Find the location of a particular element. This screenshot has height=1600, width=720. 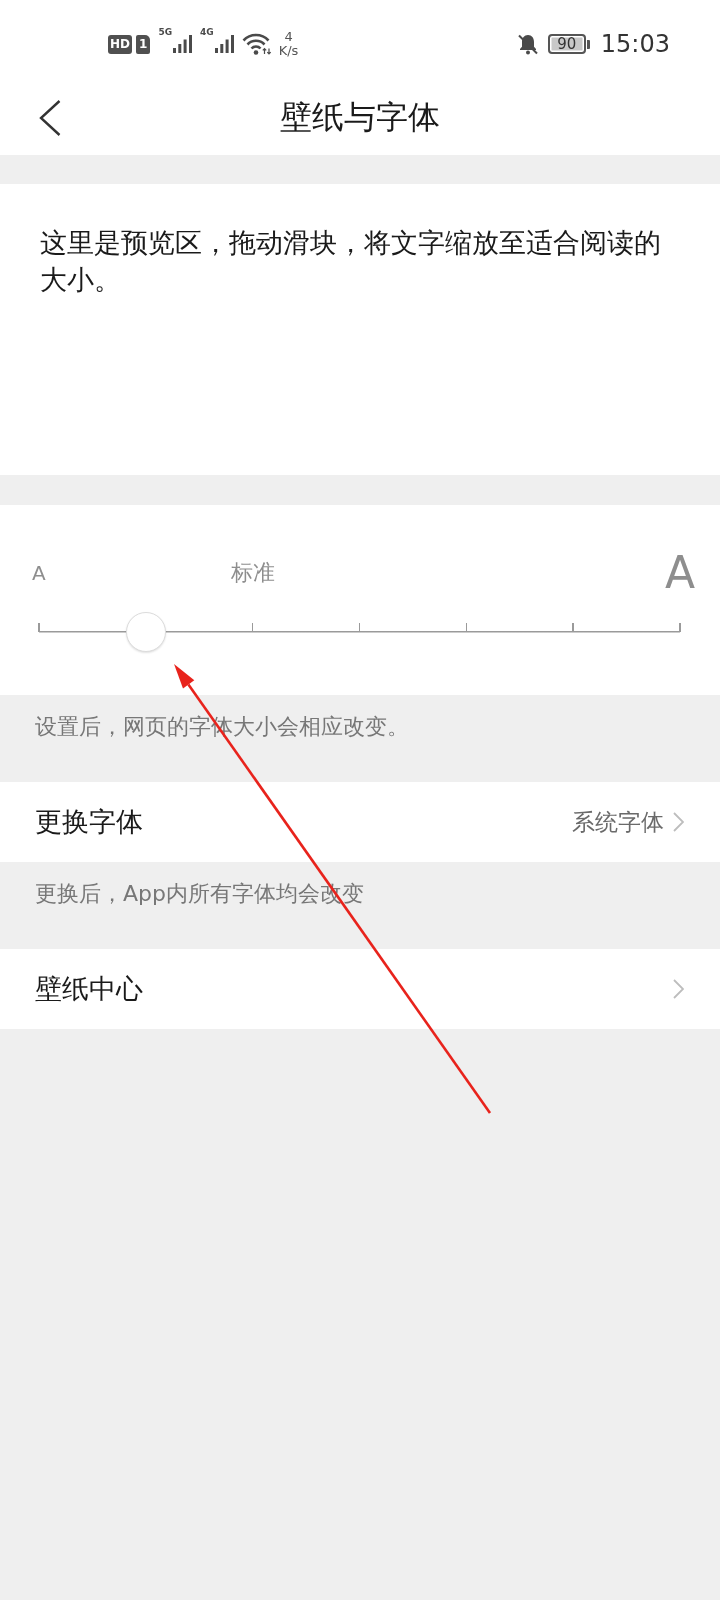

row-value: 系统字体 is located at coordinates (618, 822).